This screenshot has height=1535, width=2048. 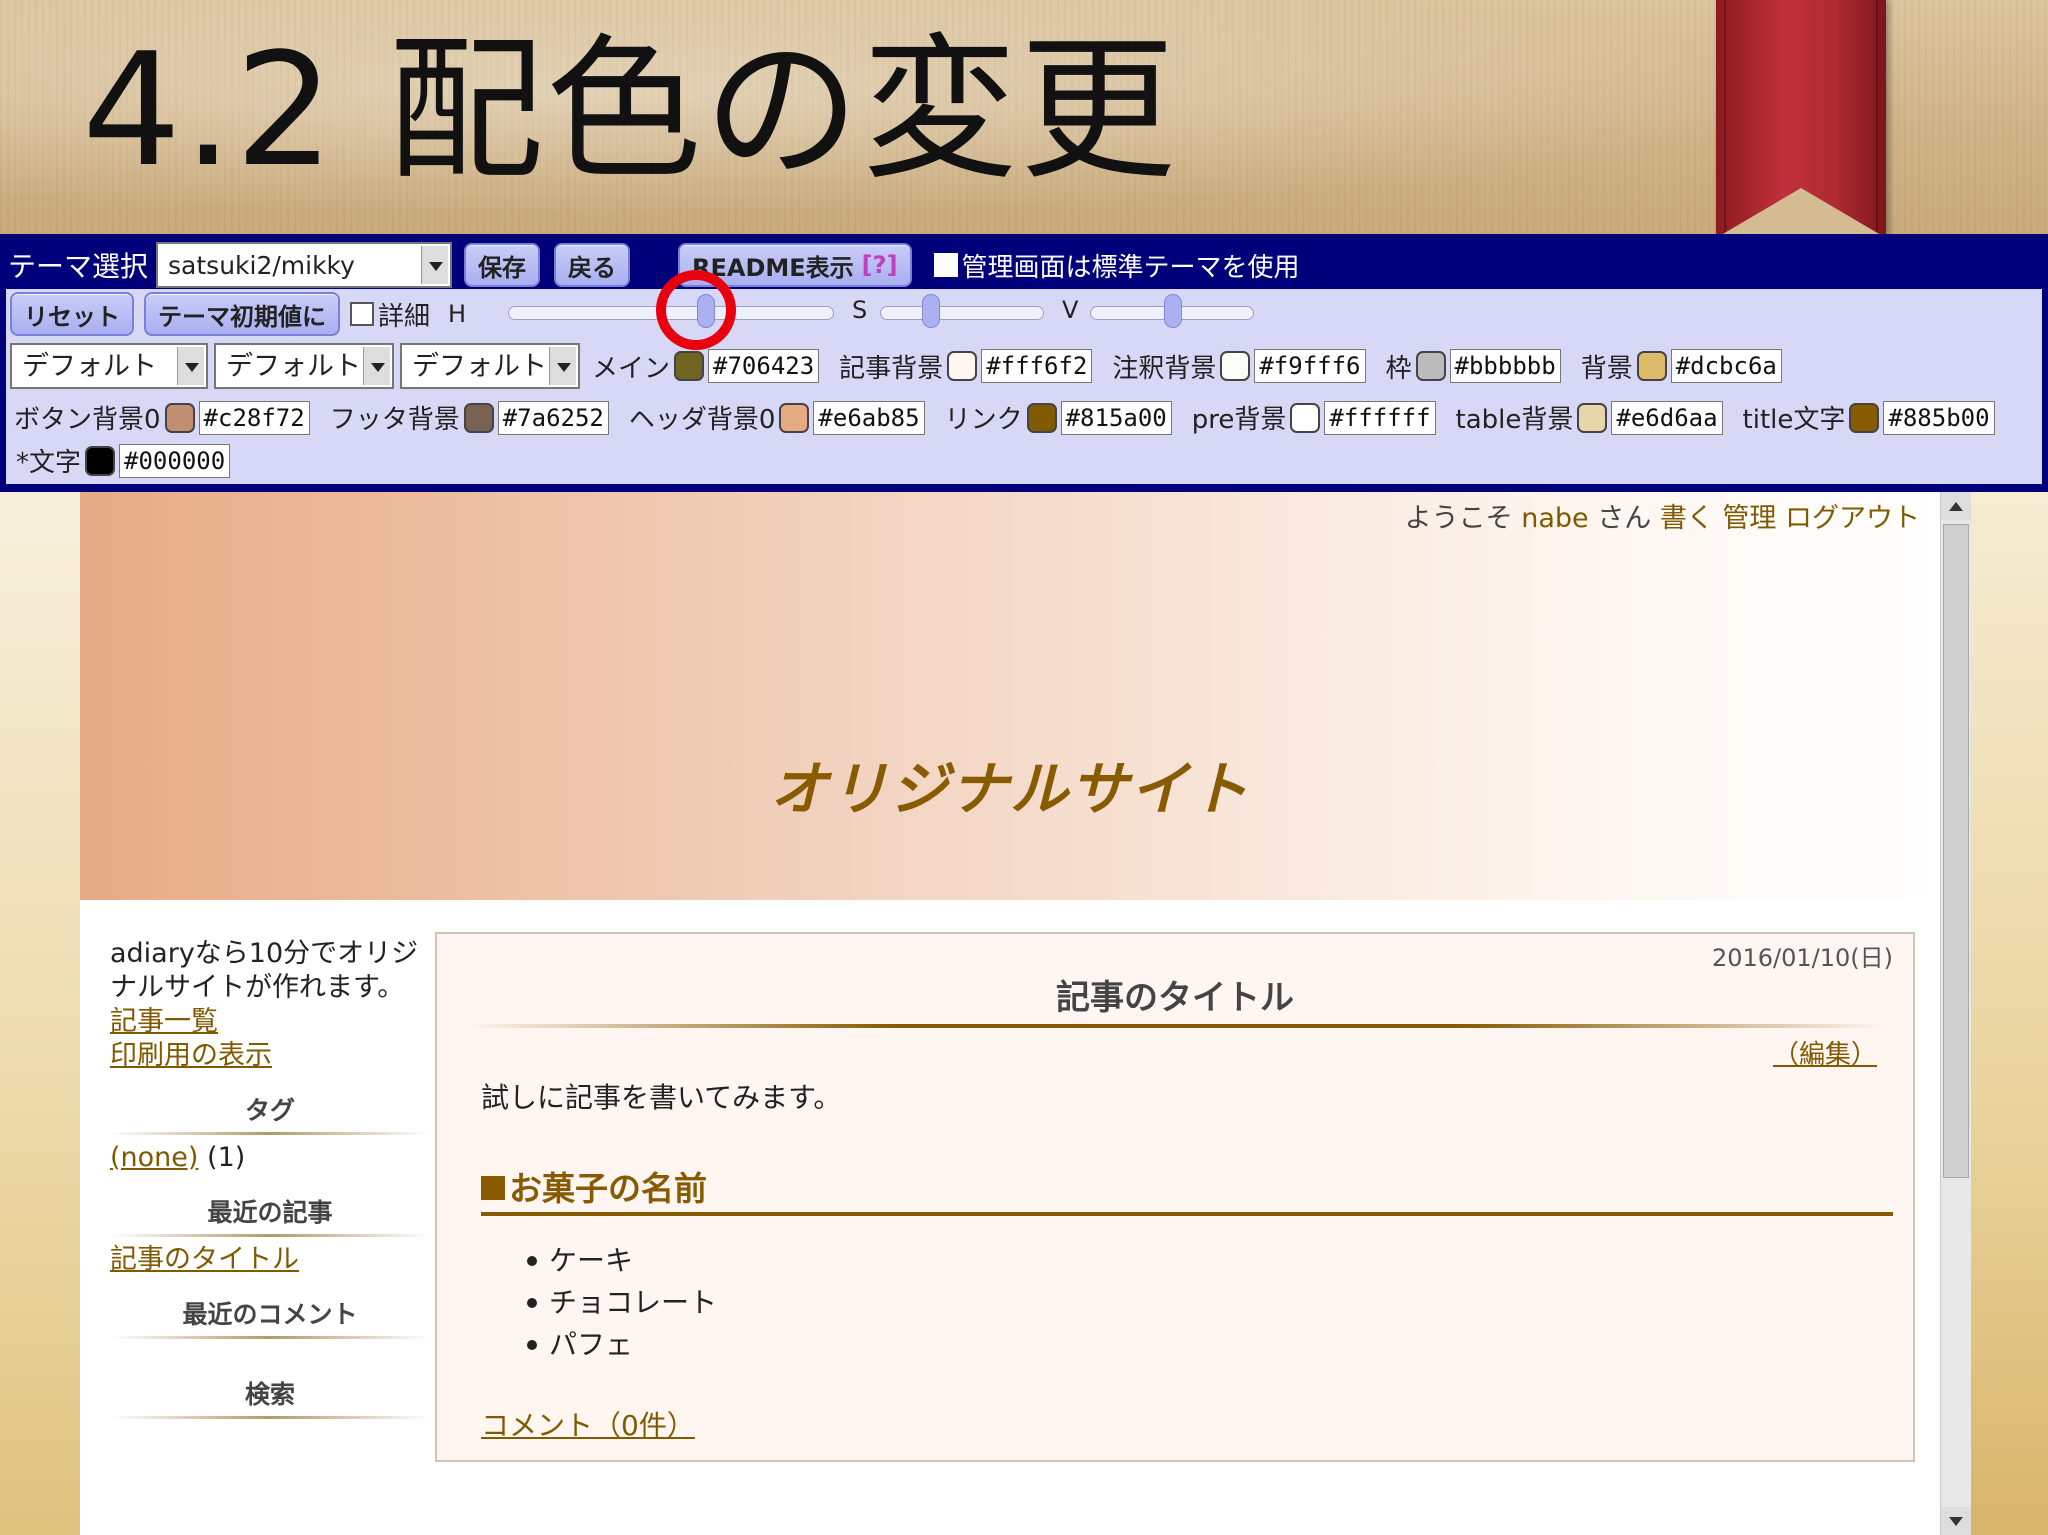 I want to click on tag-none-link: (none), so click(x=154, y=1157).